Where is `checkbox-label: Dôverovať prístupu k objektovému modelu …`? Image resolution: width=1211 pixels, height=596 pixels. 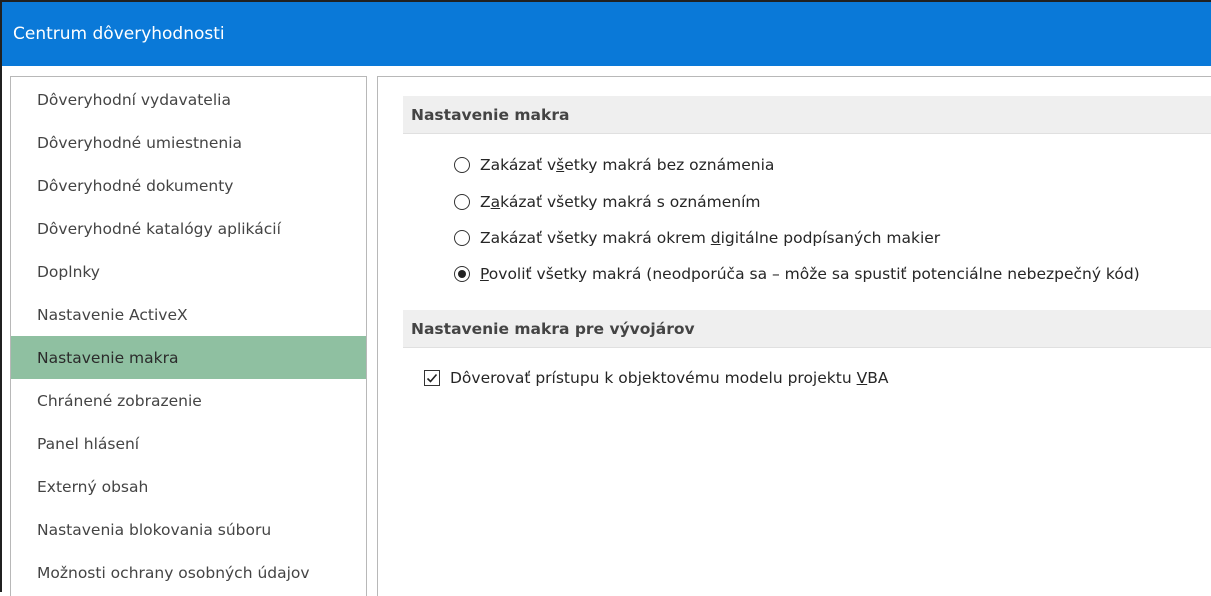 checkbox-label: Dôverovať prístupu k objektovému modelu … is located at coordinates (669, 378).